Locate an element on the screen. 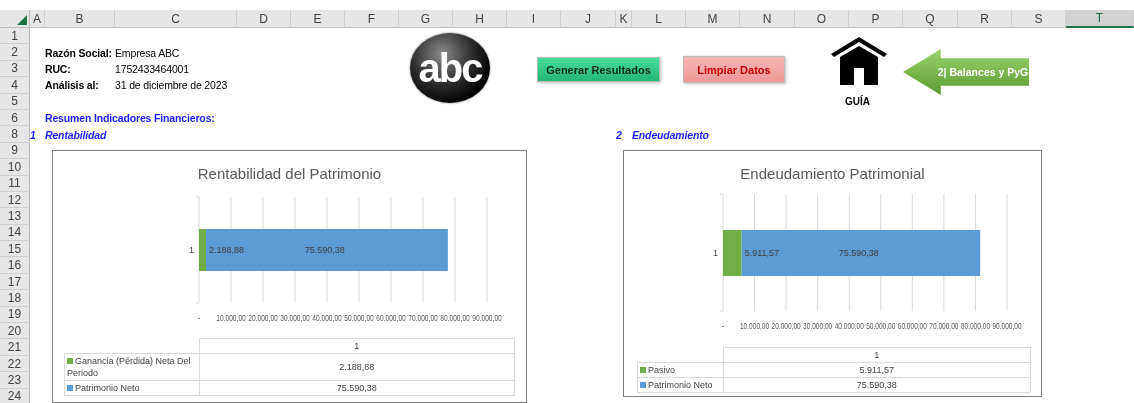 This screenshot has height=403, width=1134. chart-title: Endeudamiento Patrimonial is located at coordinates (832, 172).